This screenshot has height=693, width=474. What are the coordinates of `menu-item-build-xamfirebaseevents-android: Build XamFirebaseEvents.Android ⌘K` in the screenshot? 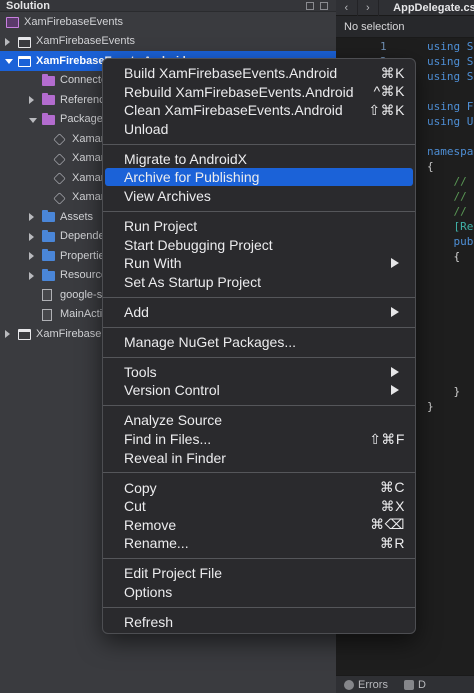 It's located at (259, 73).